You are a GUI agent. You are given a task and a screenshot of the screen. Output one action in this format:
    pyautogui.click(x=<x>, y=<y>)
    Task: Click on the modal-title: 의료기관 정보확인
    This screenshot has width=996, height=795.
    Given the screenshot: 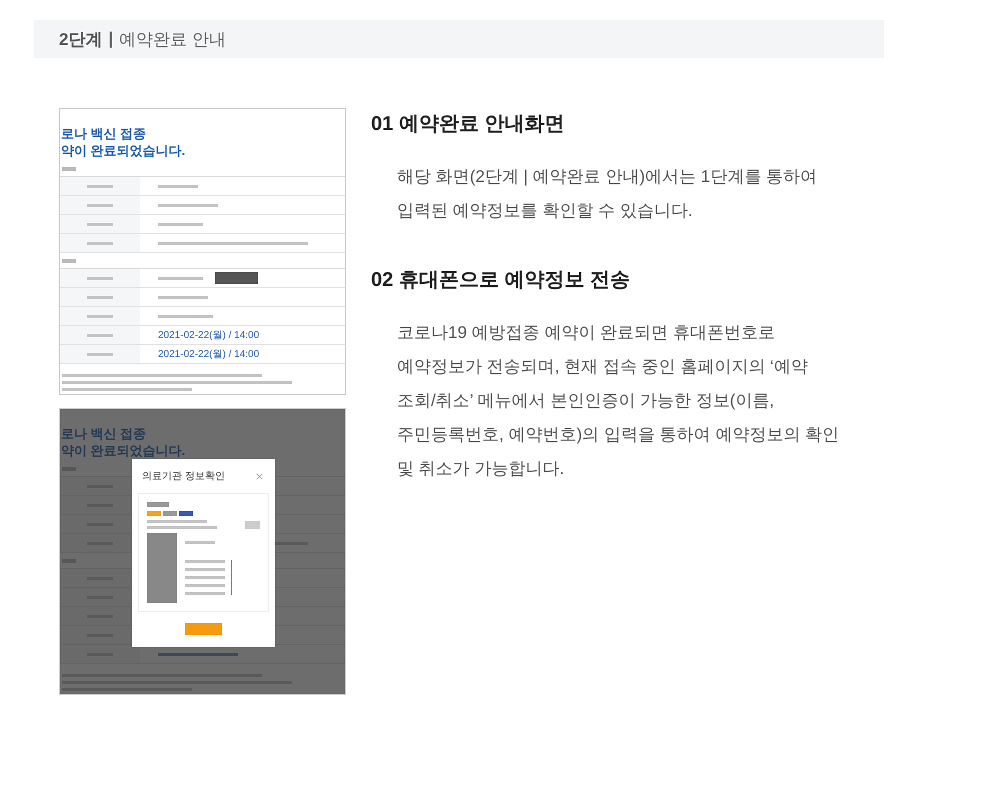 What is the action you would take?
    pyautogui.click(x=183, y=476)
    